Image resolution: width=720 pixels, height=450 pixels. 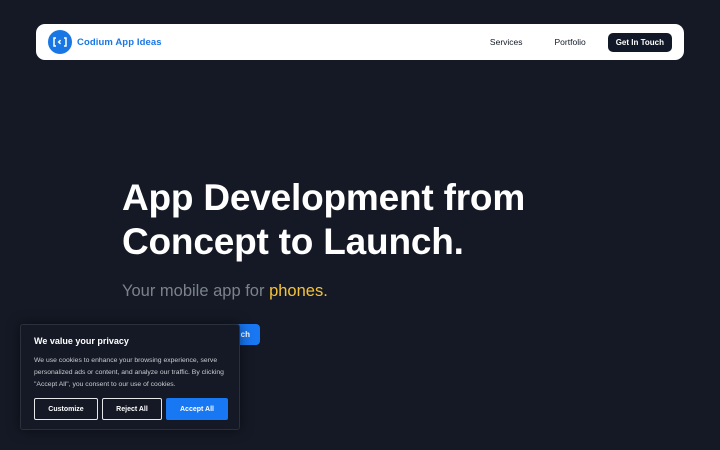 What do you see at coordinates (506, 42) in the screenshot?
I see `nav-link-services: Services` at bounding box center [506, 42].